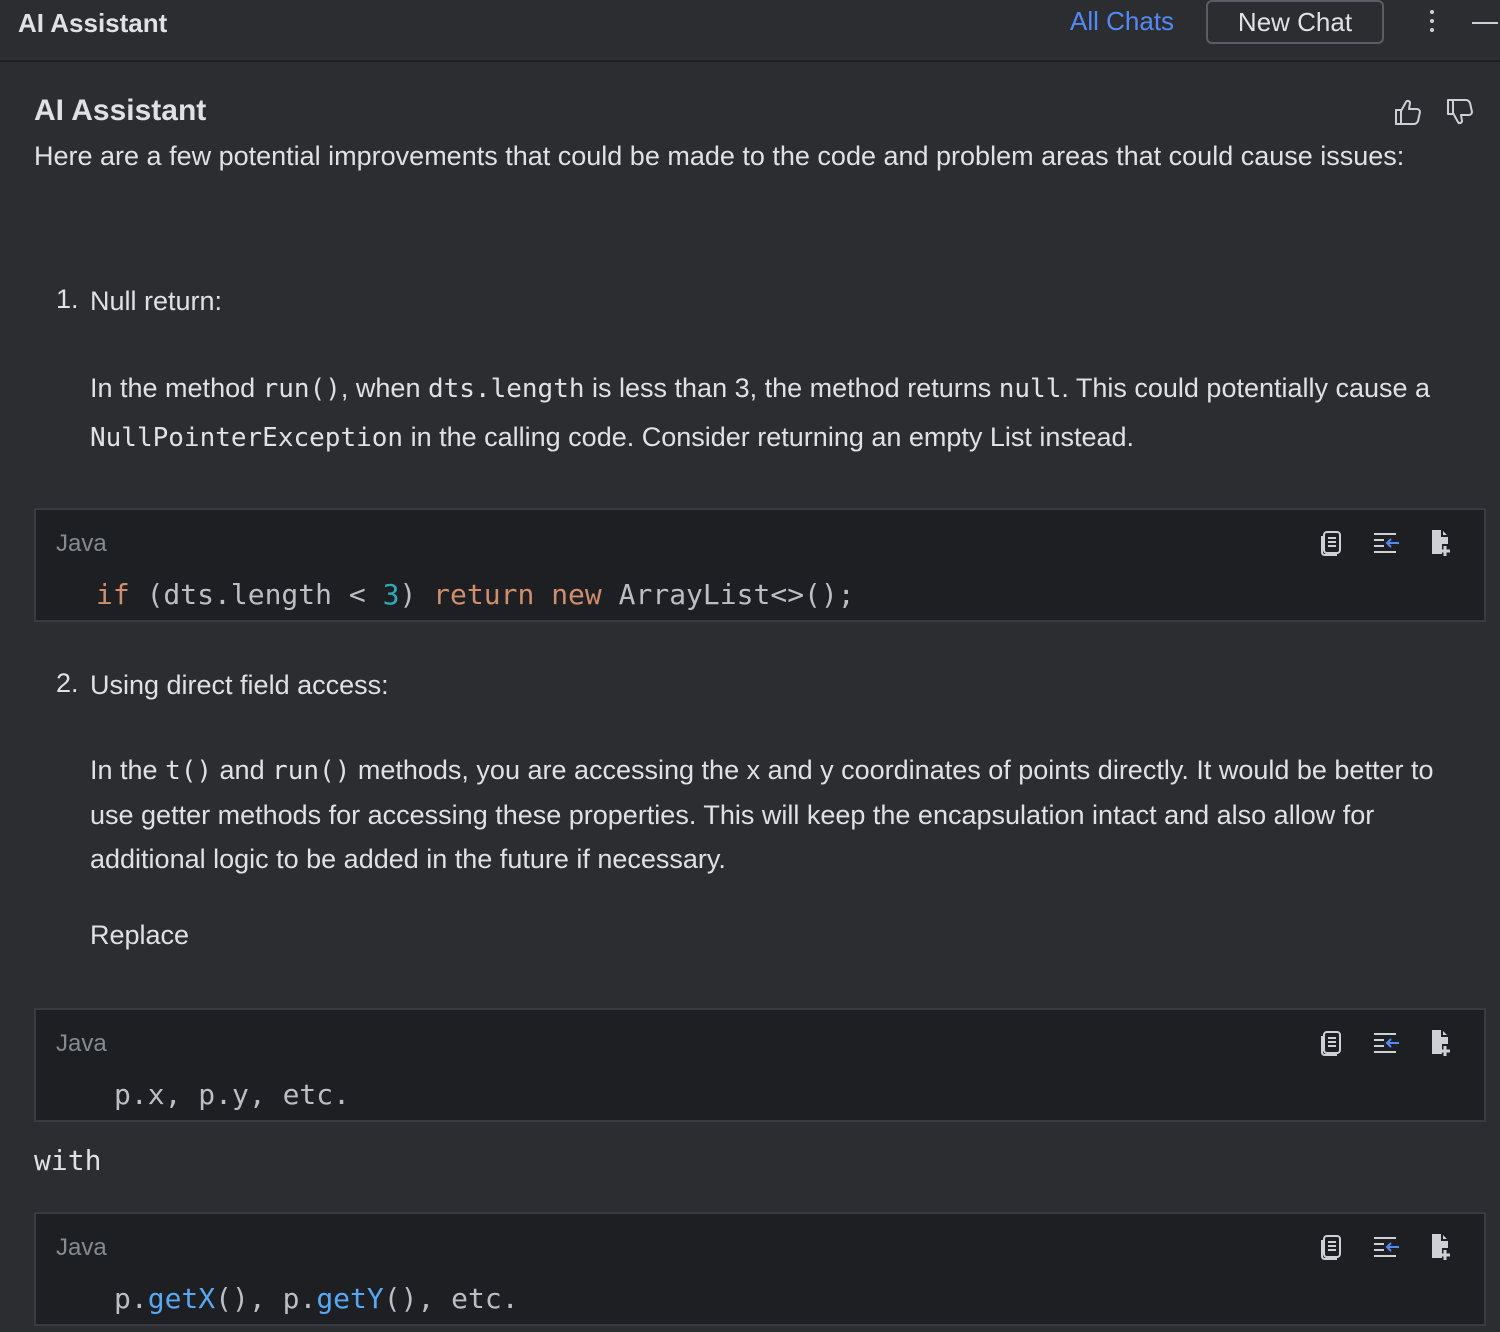 The height and width of the screenshot is (1332, 1500). I want to click on replace-label: Replace, so click(140, 935).